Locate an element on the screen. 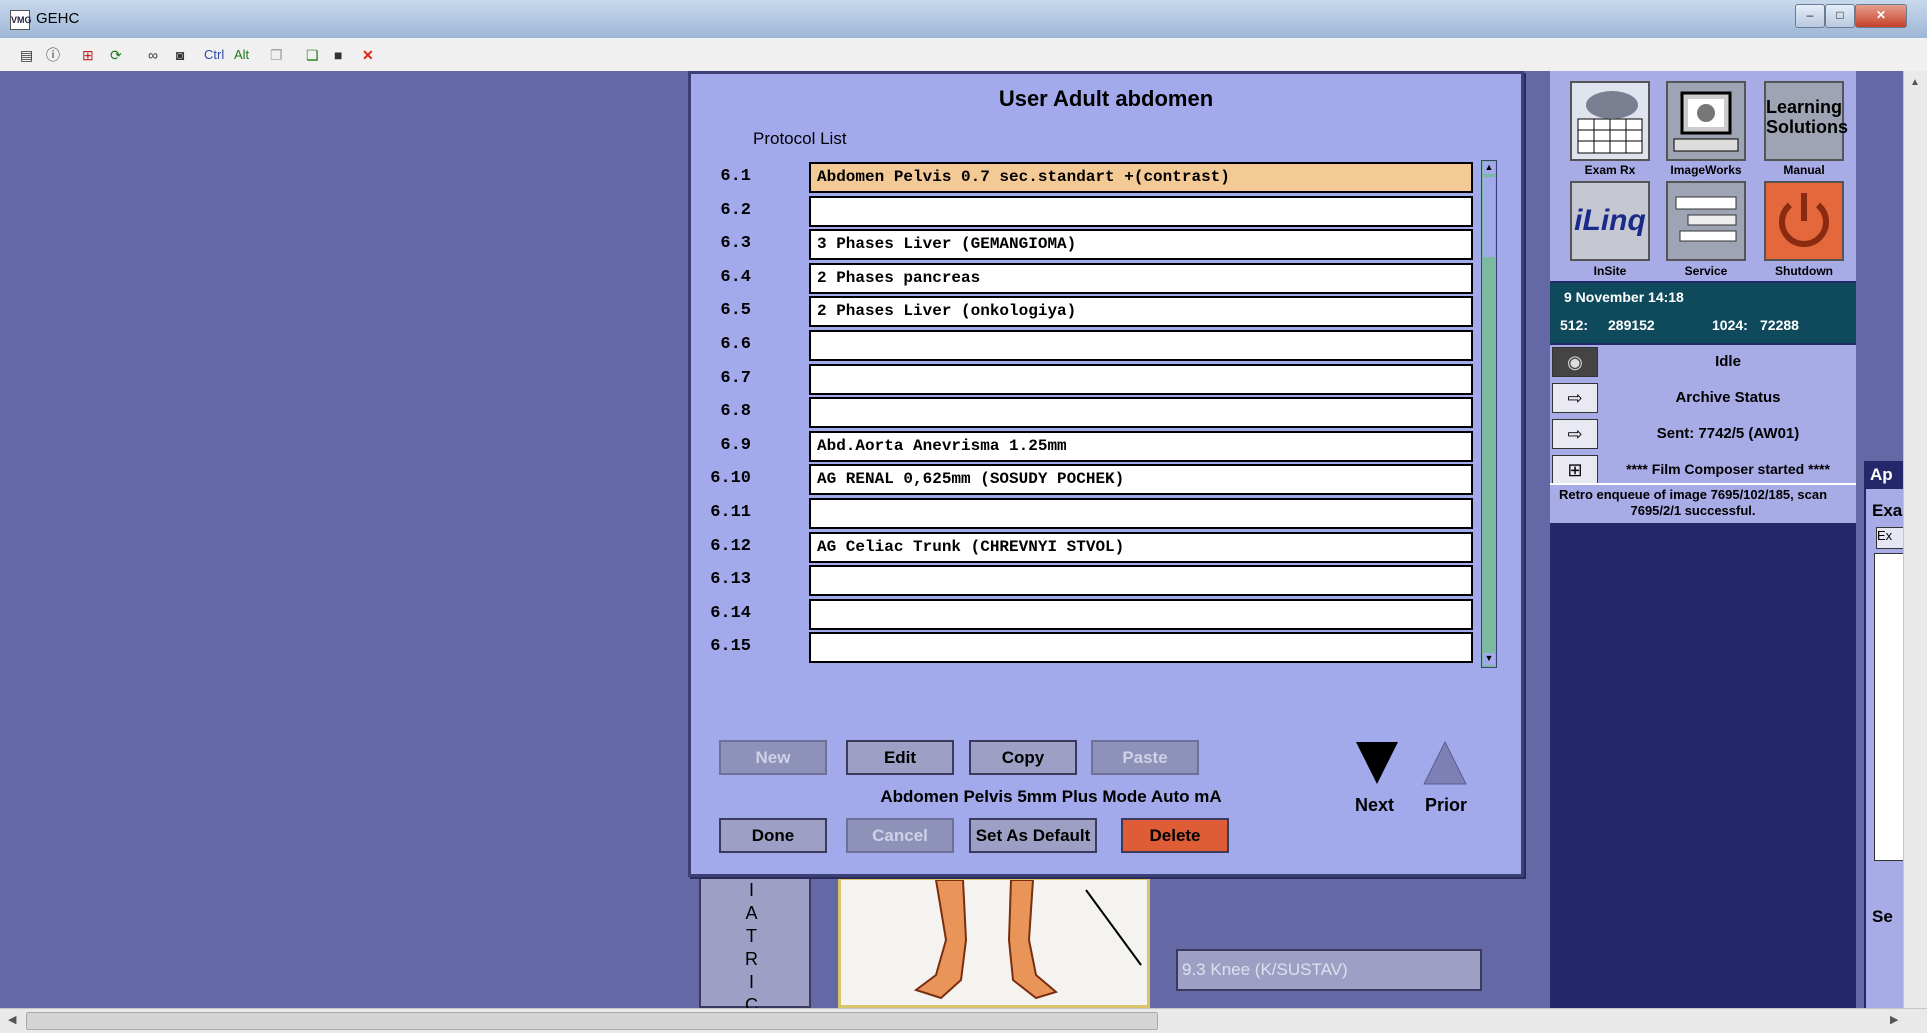 The width and height of the screenshot is (1927, 1033). manual-tile: Learning Solutions is located at coordinates (1806, 121).